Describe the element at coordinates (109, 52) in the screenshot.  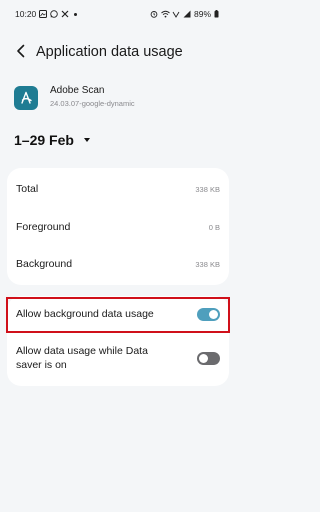
I see `page-title: Application data usage` at that location.